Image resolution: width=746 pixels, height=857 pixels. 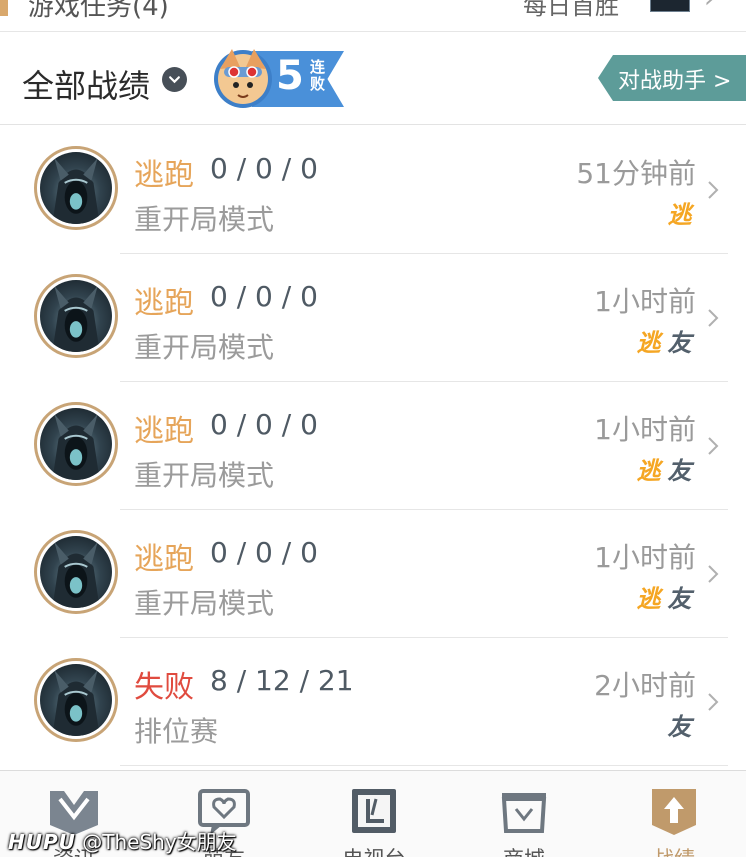 What do you see at coordinates (675, 81) in the screenshot?
I see `battle-assistant-label: 对战助手 >` at bounding box center [675, 81].